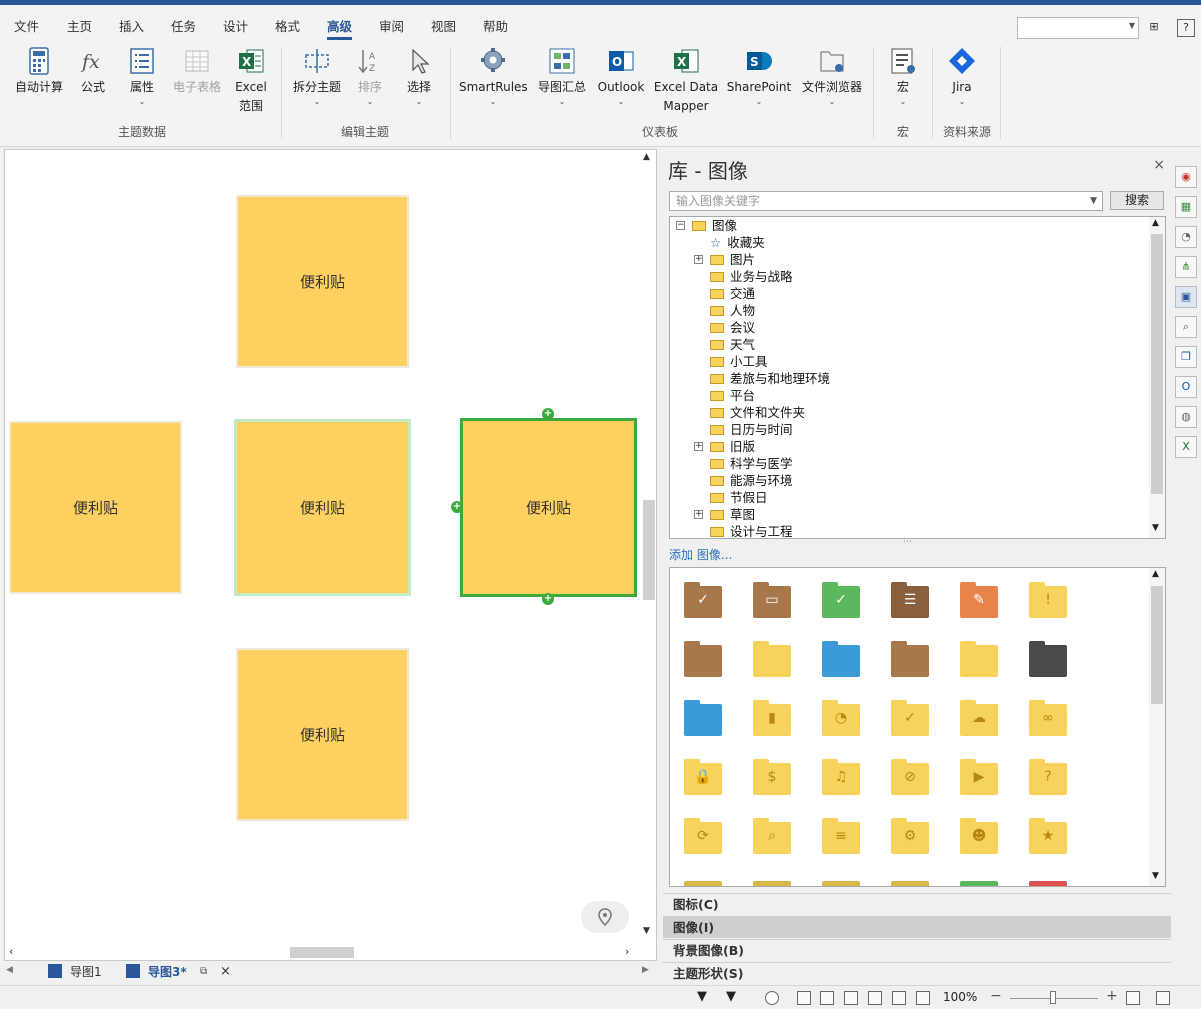 The width and height of the screenshot is (1201, 1009). I want to click on tree-item: 天气, so click(732, 344).